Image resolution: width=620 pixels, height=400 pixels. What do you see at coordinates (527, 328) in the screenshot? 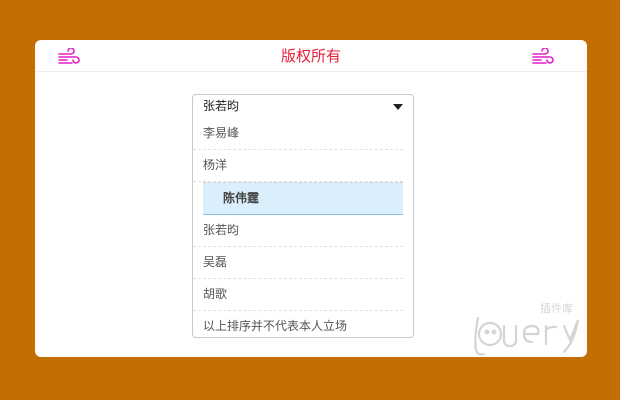
I see `jquery-watermark-logo: 插件库` at bounding box center [527, 328].